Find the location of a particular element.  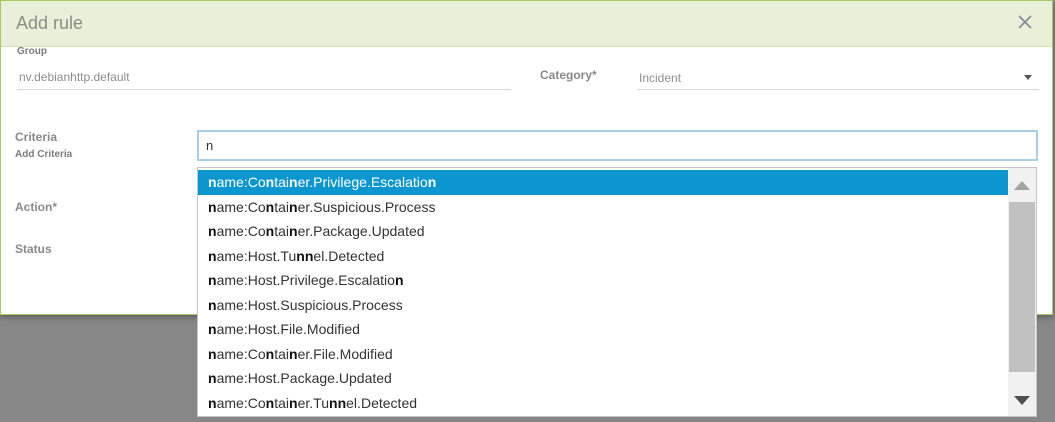

category-select: Incident is located at coordinates (660, 78).